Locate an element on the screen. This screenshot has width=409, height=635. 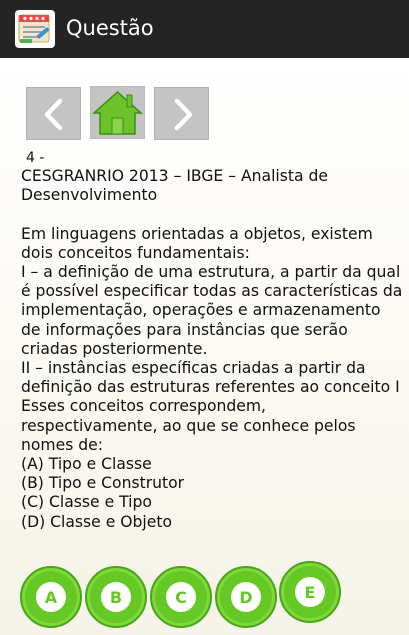
home-button is located at coordinates (117, 112).